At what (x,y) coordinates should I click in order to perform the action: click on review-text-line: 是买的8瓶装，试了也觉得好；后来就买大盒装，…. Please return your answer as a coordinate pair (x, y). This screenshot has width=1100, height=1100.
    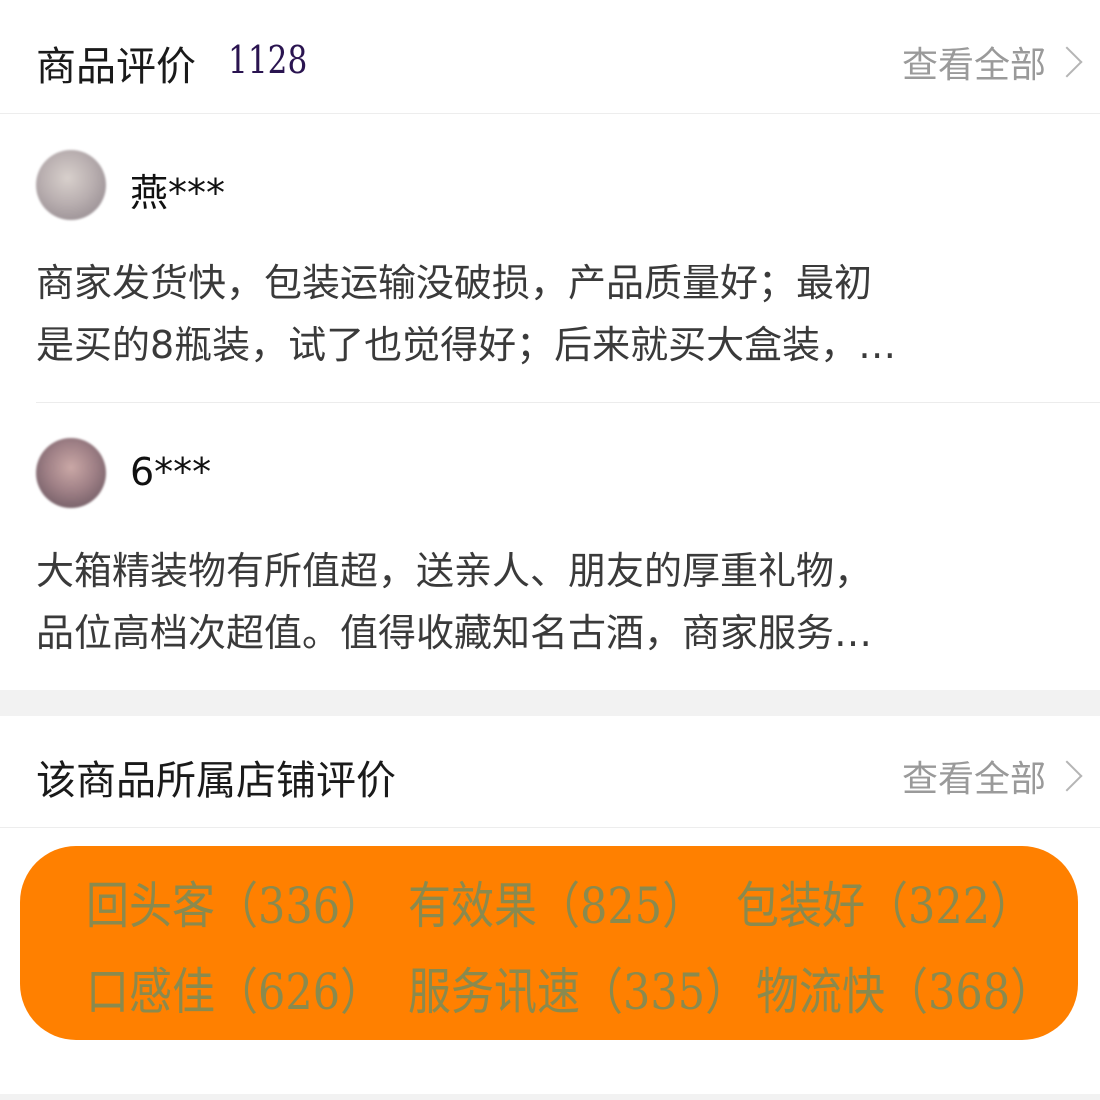
    Looking at the image, I should click on (466, 345).